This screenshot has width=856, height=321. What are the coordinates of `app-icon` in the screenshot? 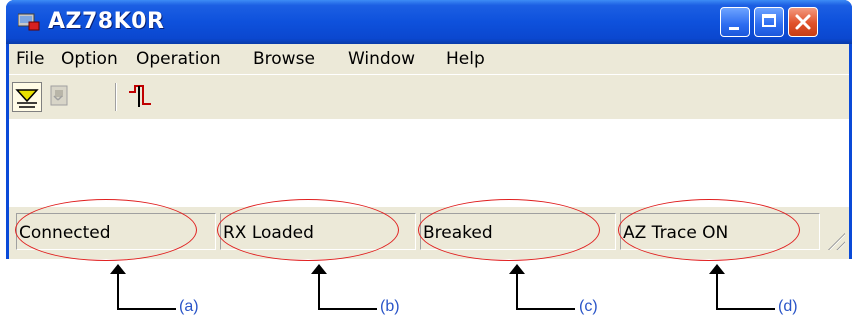 It's located at (29, 22).